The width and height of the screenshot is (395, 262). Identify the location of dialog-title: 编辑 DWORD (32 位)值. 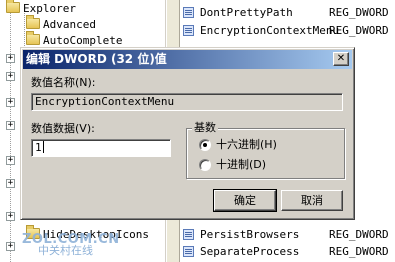
(96, 59).